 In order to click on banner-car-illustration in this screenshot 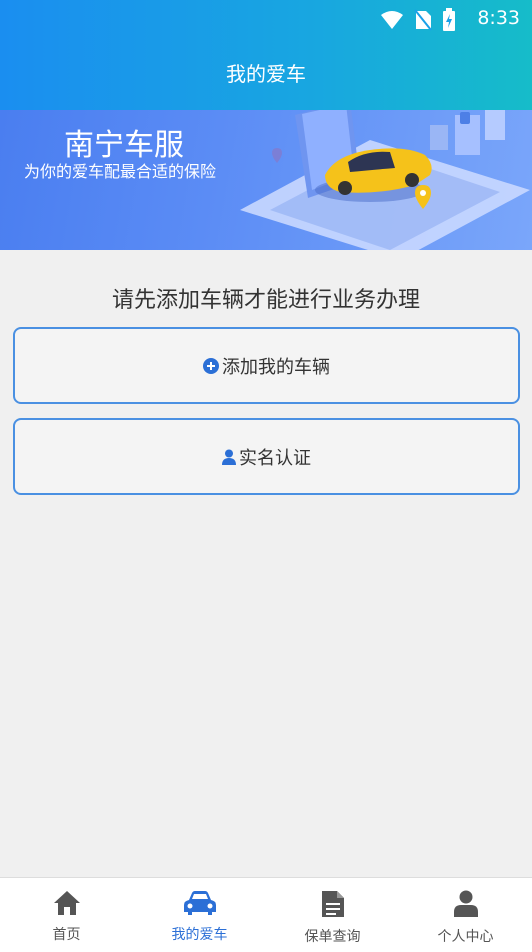, I will do `click(385, 180)`.